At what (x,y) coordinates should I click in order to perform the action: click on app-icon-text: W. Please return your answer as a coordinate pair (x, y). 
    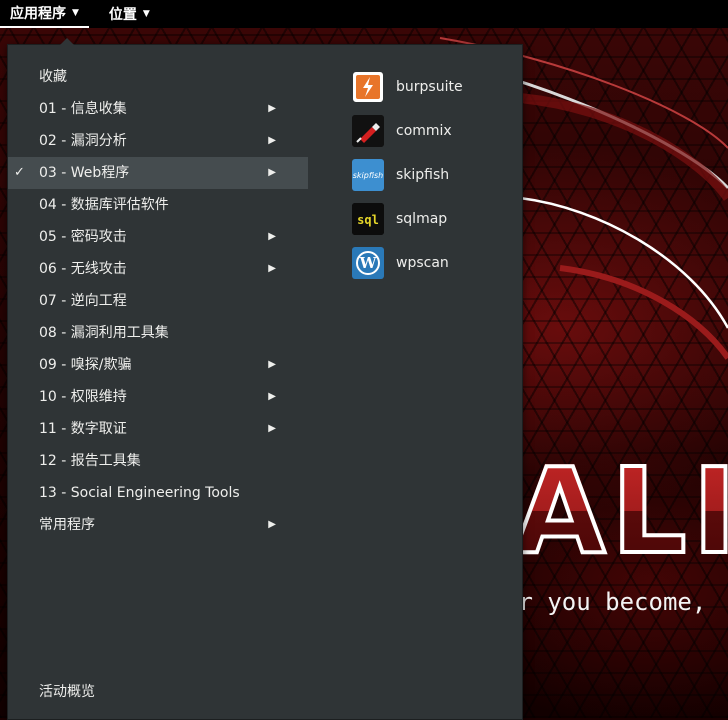
    Looking at the image, I should click on (368, 263).